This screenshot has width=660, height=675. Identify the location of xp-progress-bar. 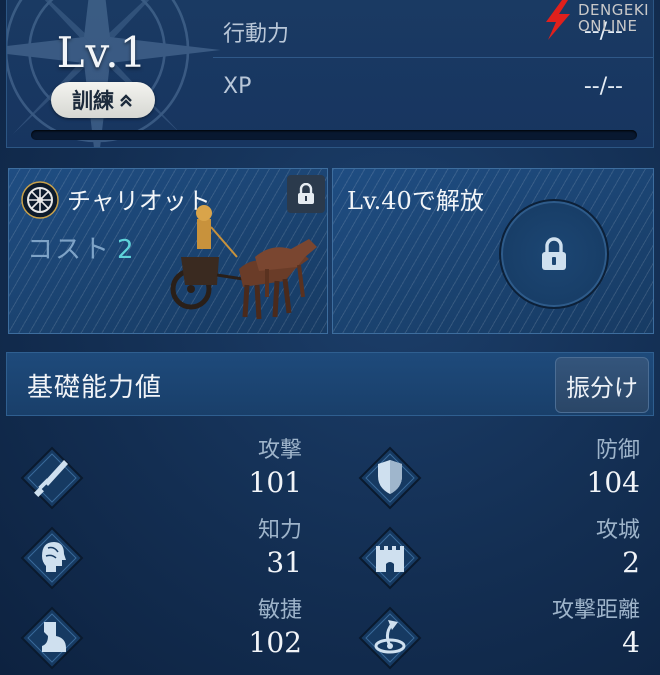
(334, 135).